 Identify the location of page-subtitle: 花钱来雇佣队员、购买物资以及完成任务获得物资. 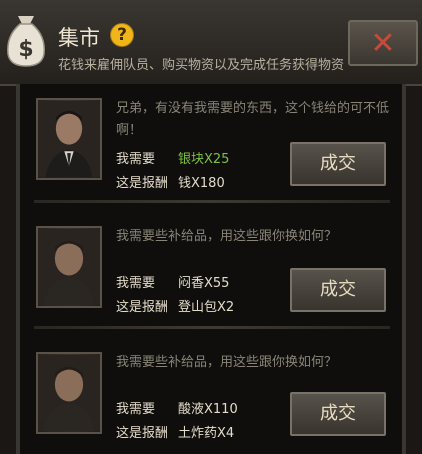
(201, 65).